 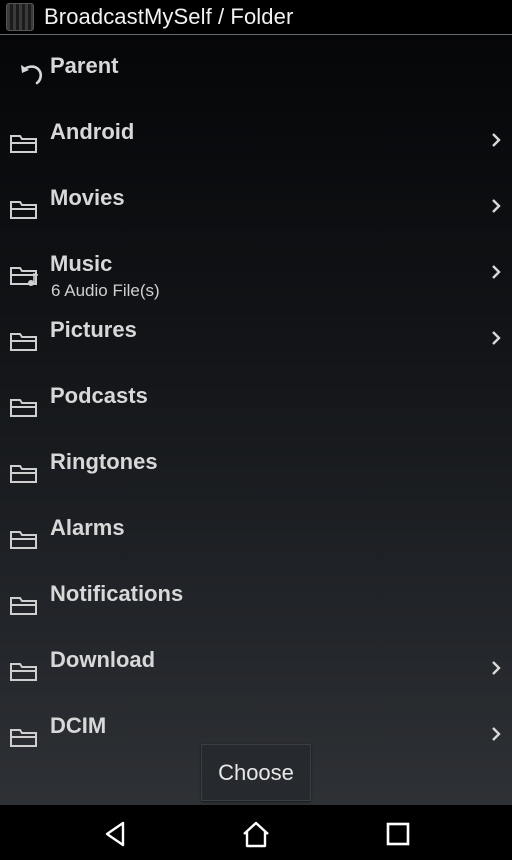 What do you see at coordinates (105, 290) in the screenshot?
I see `list-item-subtitle: 6 Audio File(s)` at bounding box center [105, 290].